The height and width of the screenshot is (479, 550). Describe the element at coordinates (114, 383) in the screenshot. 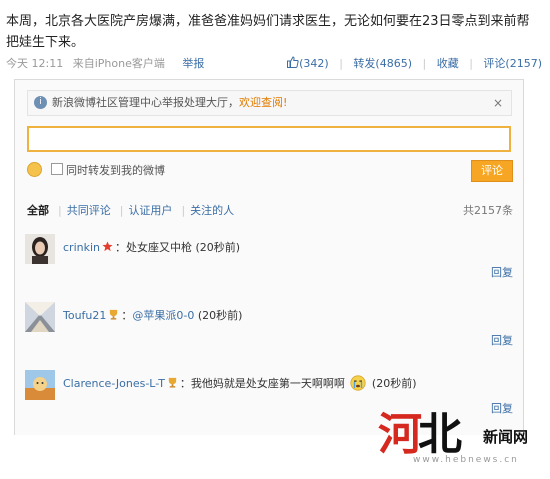

I see `comment-username: Clarence-Jones-L-T` at that location.